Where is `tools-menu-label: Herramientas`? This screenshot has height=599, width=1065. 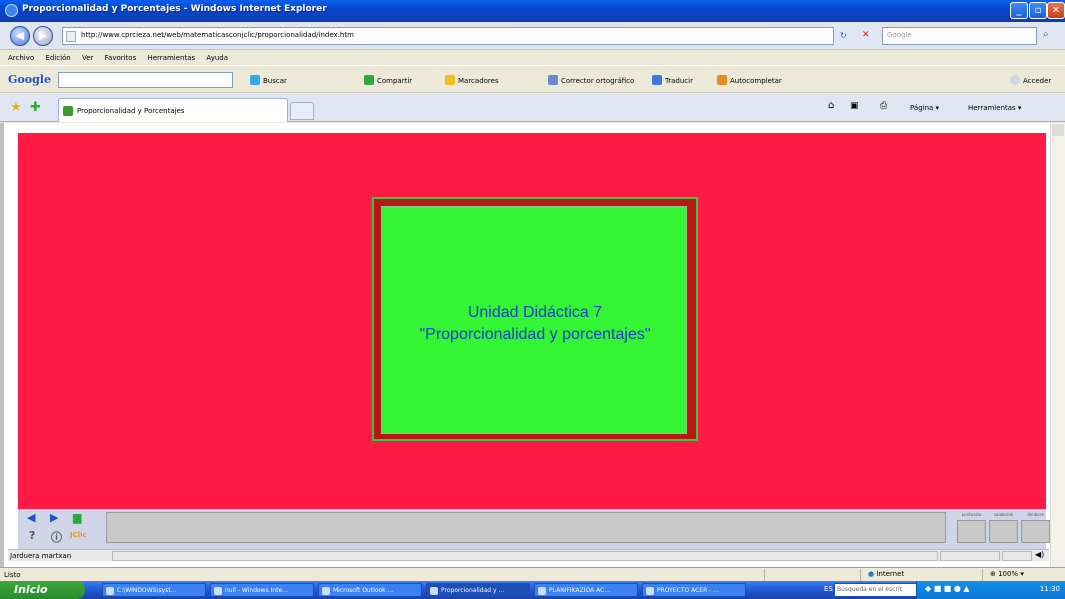 tools-menu-label: Herramientas is located at coordinates (992, 108).